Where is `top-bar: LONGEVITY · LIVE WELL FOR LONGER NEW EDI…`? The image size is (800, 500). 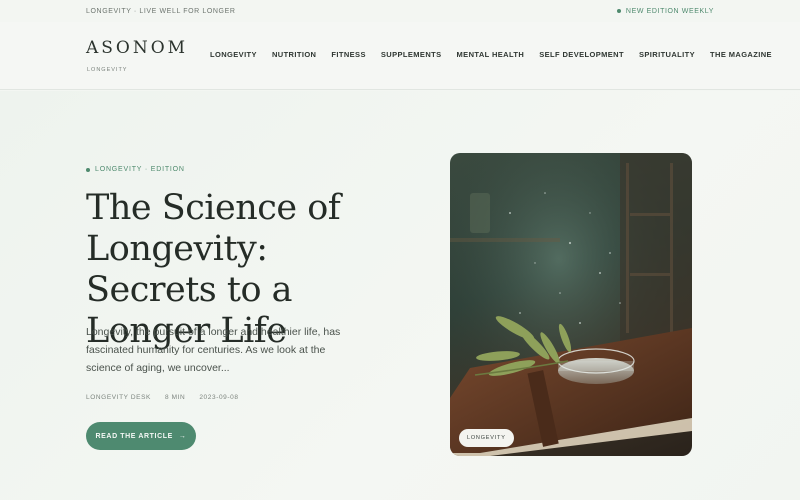
top-bar: LONGEVITY · LIVE WELL FOR LONGER NEW EDI… is located at coordinates (400, 11).